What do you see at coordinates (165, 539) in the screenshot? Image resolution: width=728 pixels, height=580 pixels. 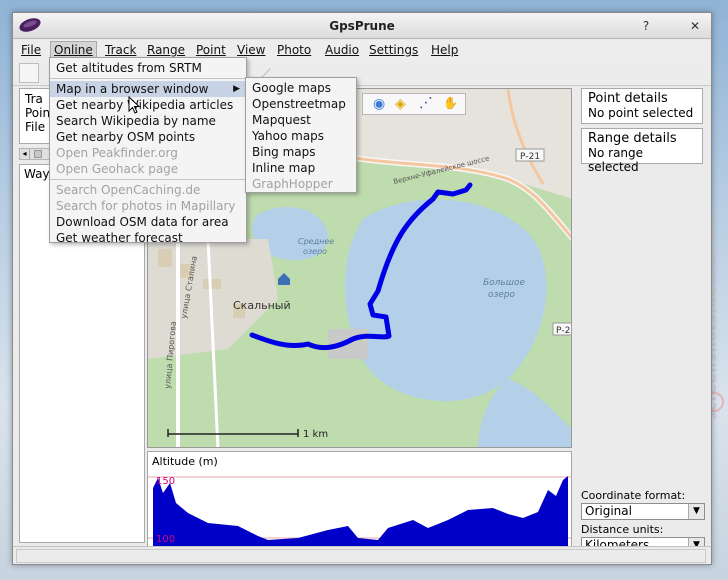 I see `altitude-min-label: 100` at bounding box center [165, 539].